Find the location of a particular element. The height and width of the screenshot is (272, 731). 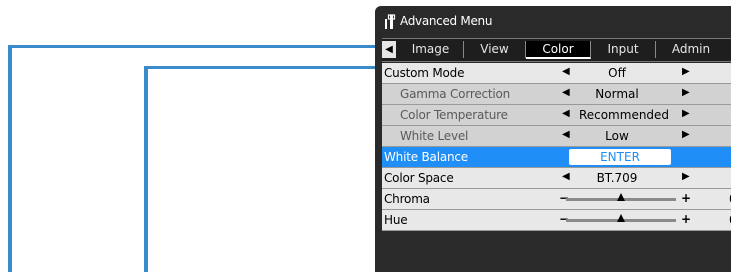

row-label: White Level is located at coordinates (434, 136).